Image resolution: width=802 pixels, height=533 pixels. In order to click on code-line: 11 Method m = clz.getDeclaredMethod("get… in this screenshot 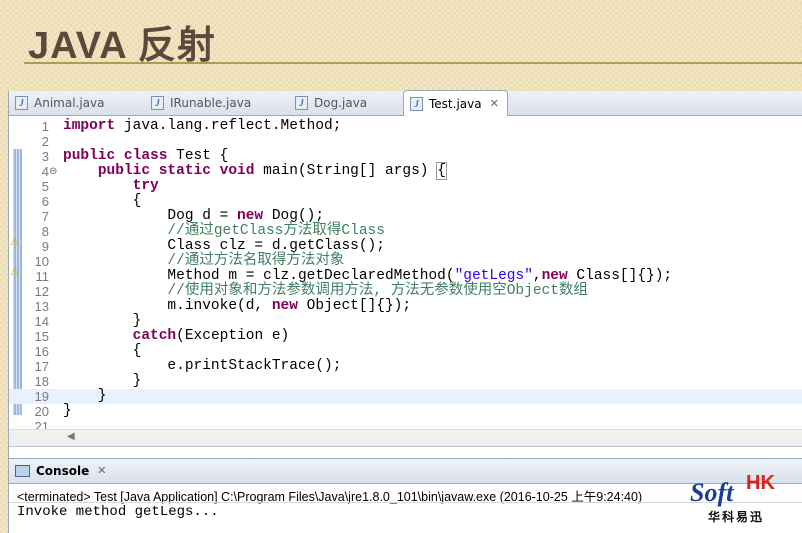, I will do `click(405, 276)`.